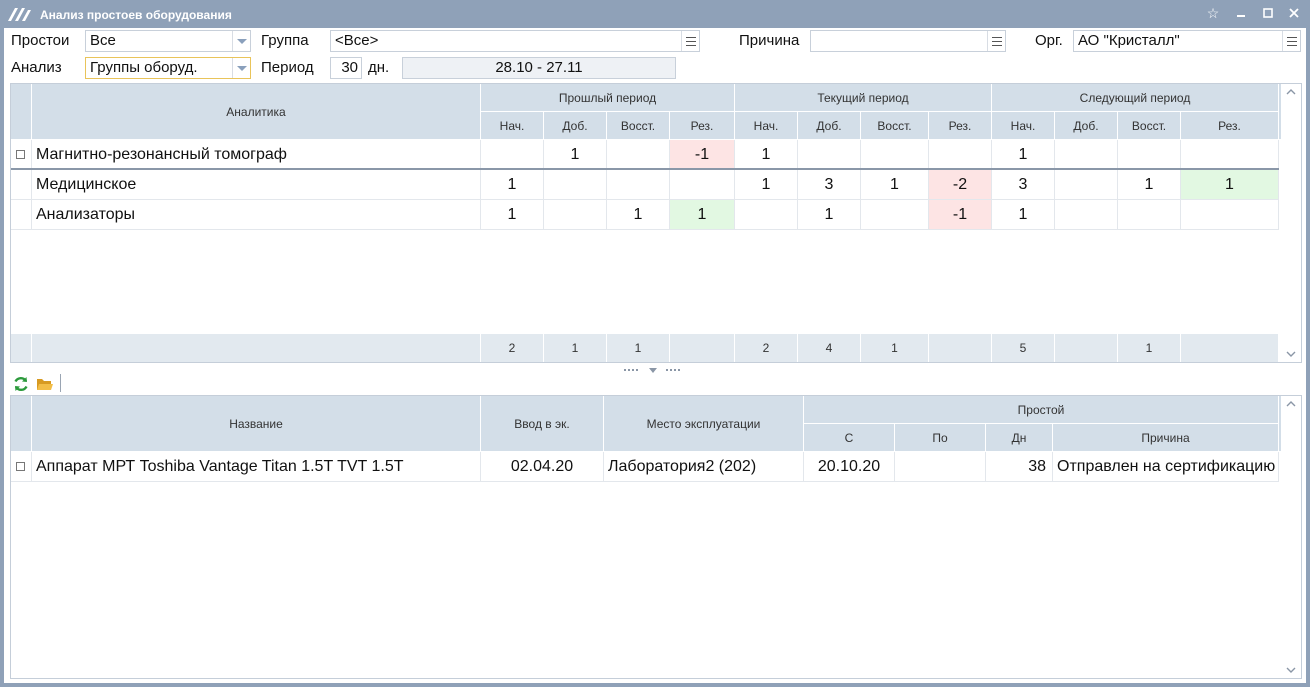  What do you see at coordinates (960, 185) in the screenshot?
I see `value-cell: -2` at bounding box center [960, 185].